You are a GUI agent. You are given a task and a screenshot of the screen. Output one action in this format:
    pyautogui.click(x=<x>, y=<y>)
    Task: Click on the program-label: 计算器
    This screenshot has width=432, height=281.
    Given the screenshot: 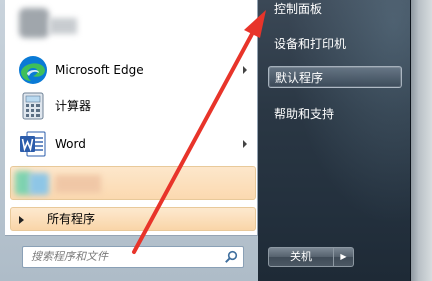 What is the action you would take?
    pyautogui.click(x=73, y=106)
    